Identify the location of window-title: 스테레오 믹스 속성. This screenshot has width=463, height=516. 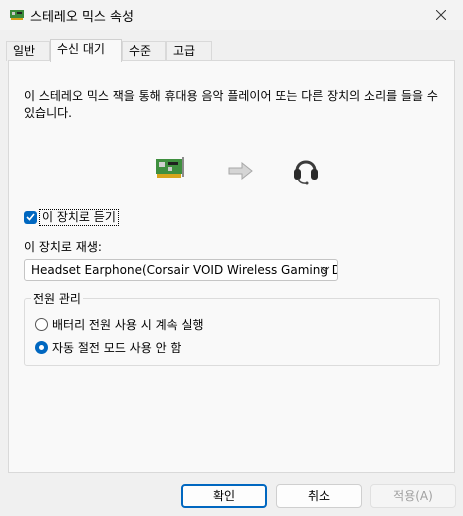
(82, 17).